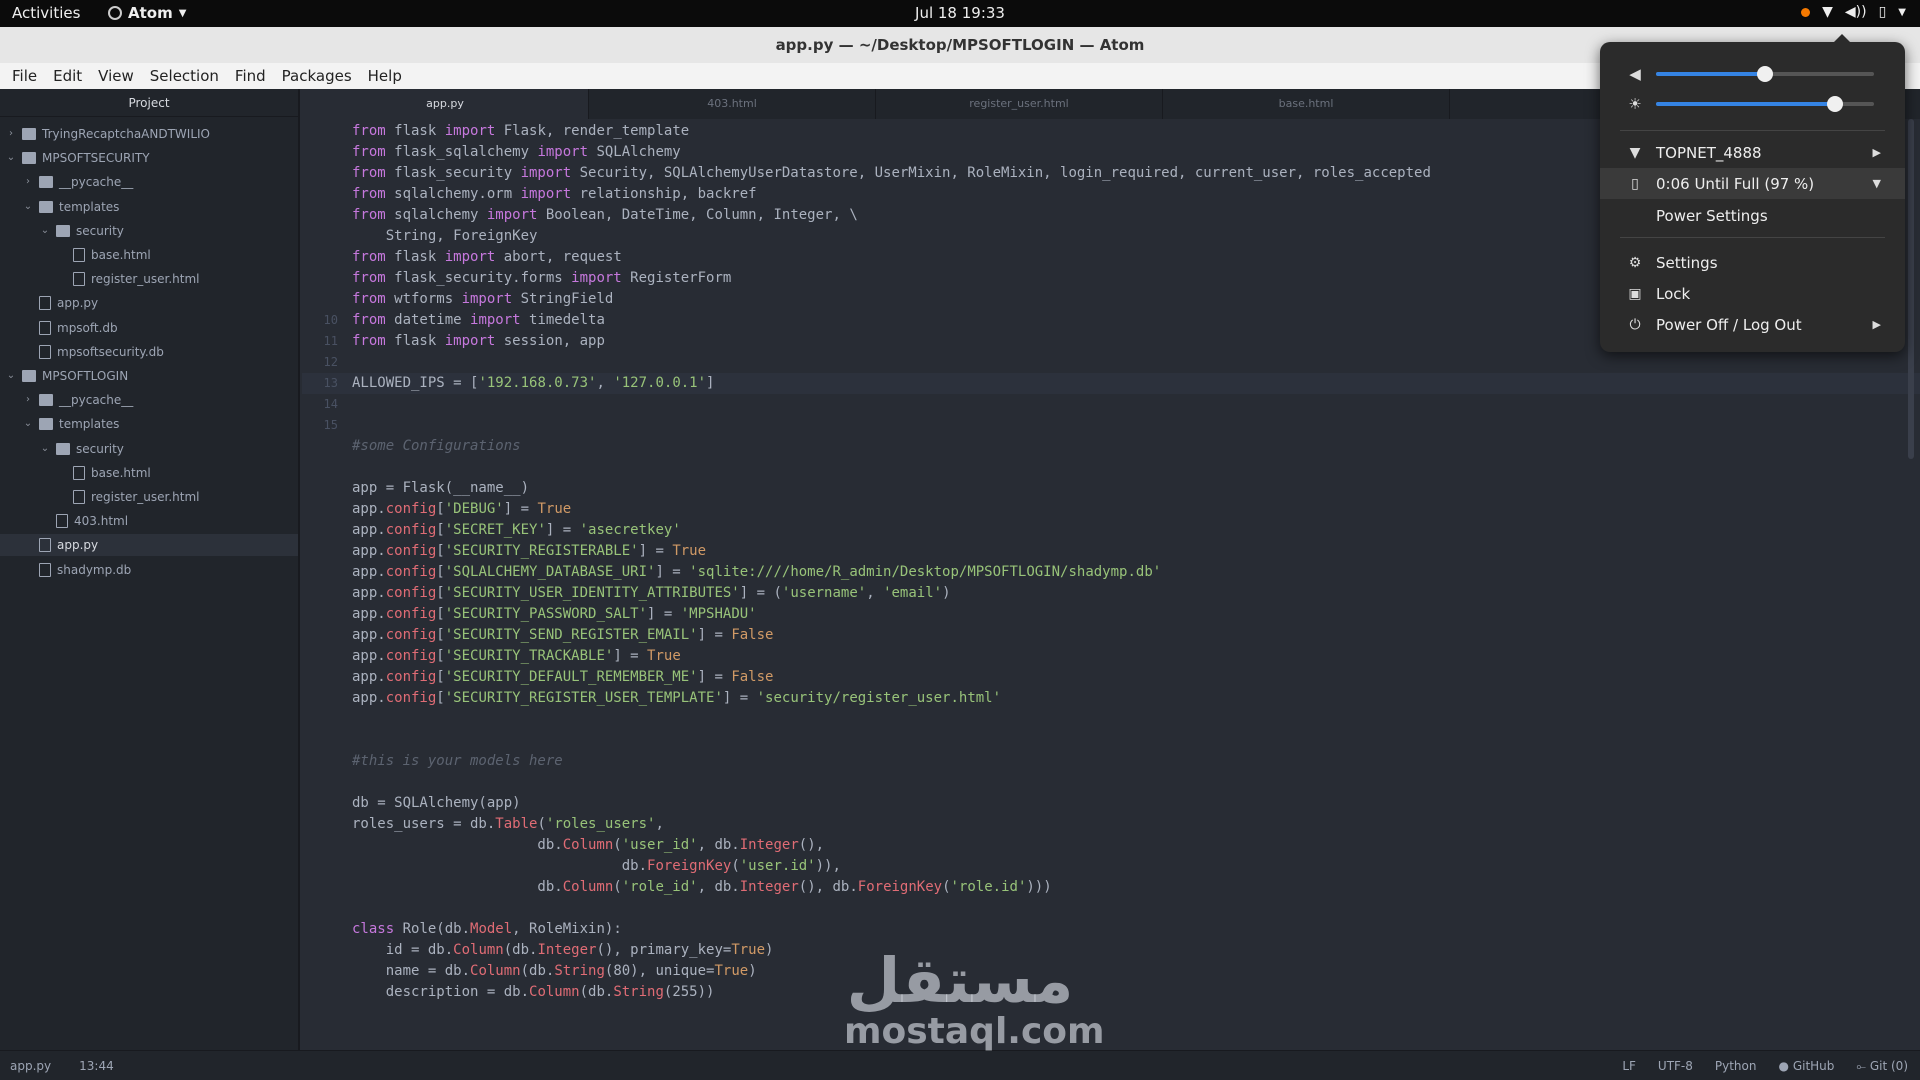 The height and width of the screenshot is (1080, 1920). I want to click on code-line: roles_users = db.Table('roles_users',, so click(508, 824).